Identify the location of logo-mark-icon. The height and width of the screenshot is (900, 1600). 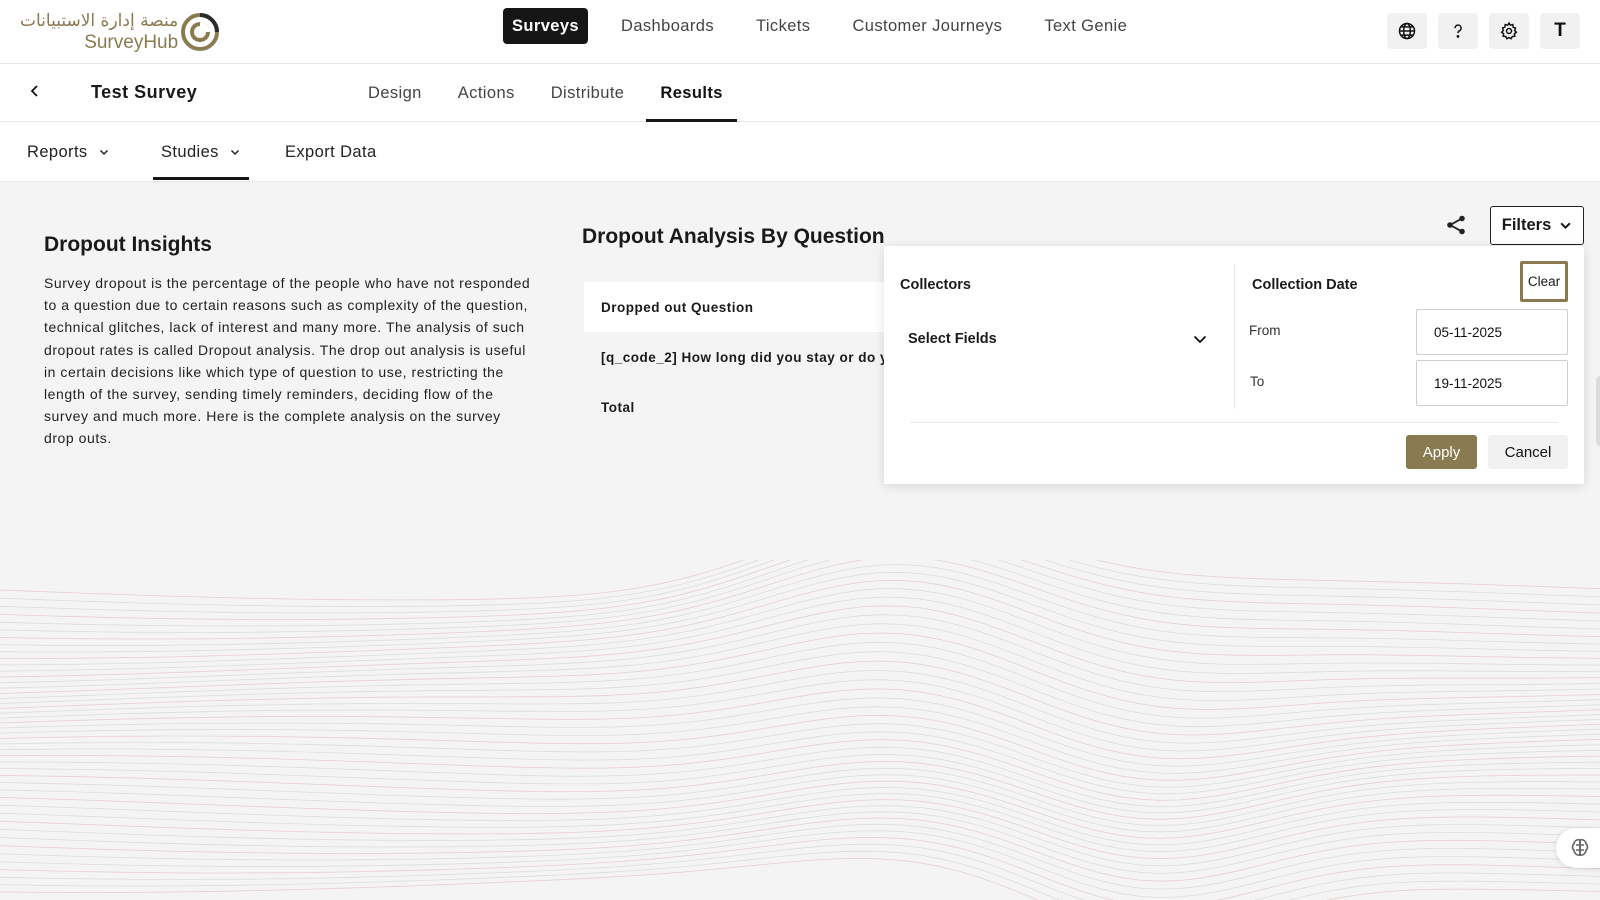
(200, 32).